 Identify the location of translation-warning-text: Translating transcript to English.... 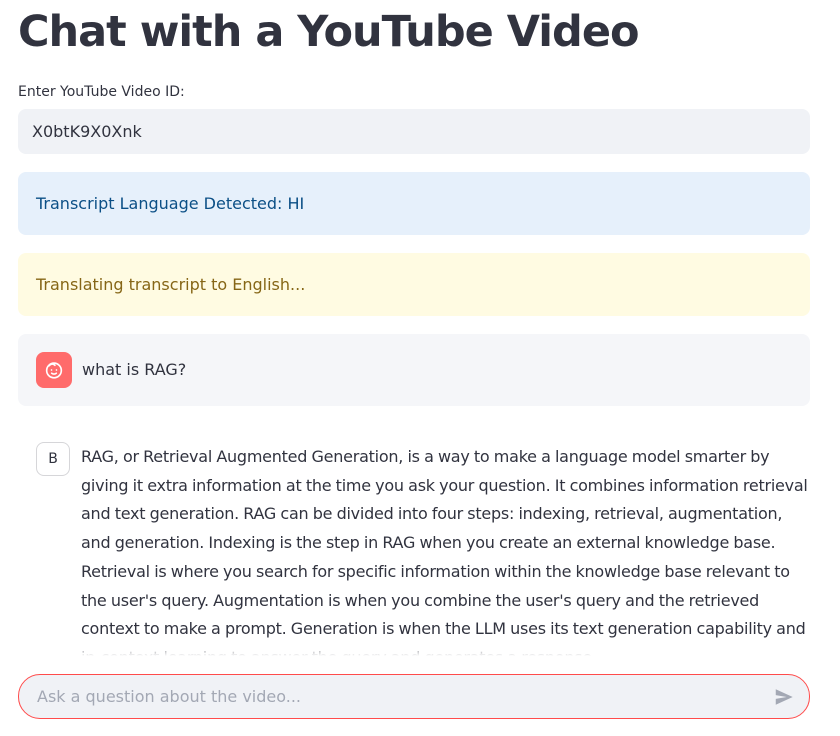
(171, 284).